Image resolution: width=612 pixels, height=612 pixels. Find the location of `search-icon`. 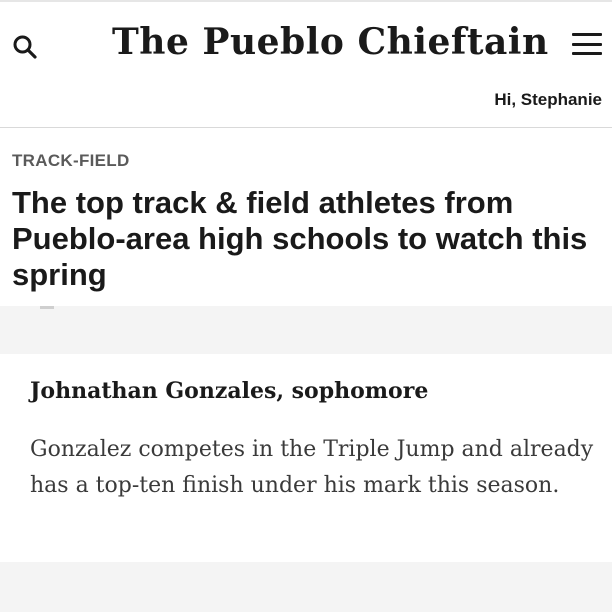

search-icon is located at coordinates (25, 47).